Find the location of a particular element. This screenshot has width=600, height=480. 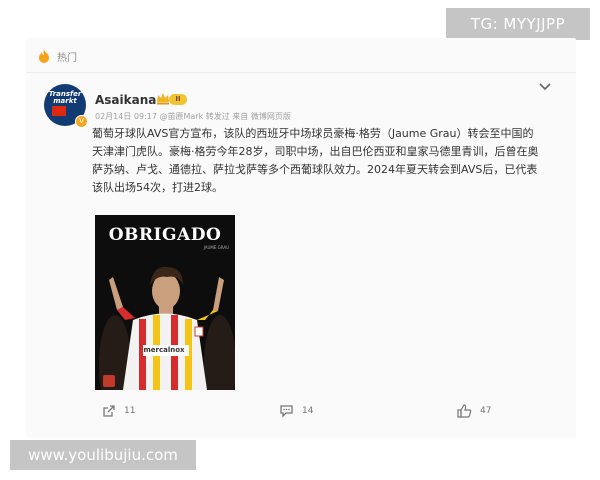

comment-button: 14 is located at coordinates (296, 411).